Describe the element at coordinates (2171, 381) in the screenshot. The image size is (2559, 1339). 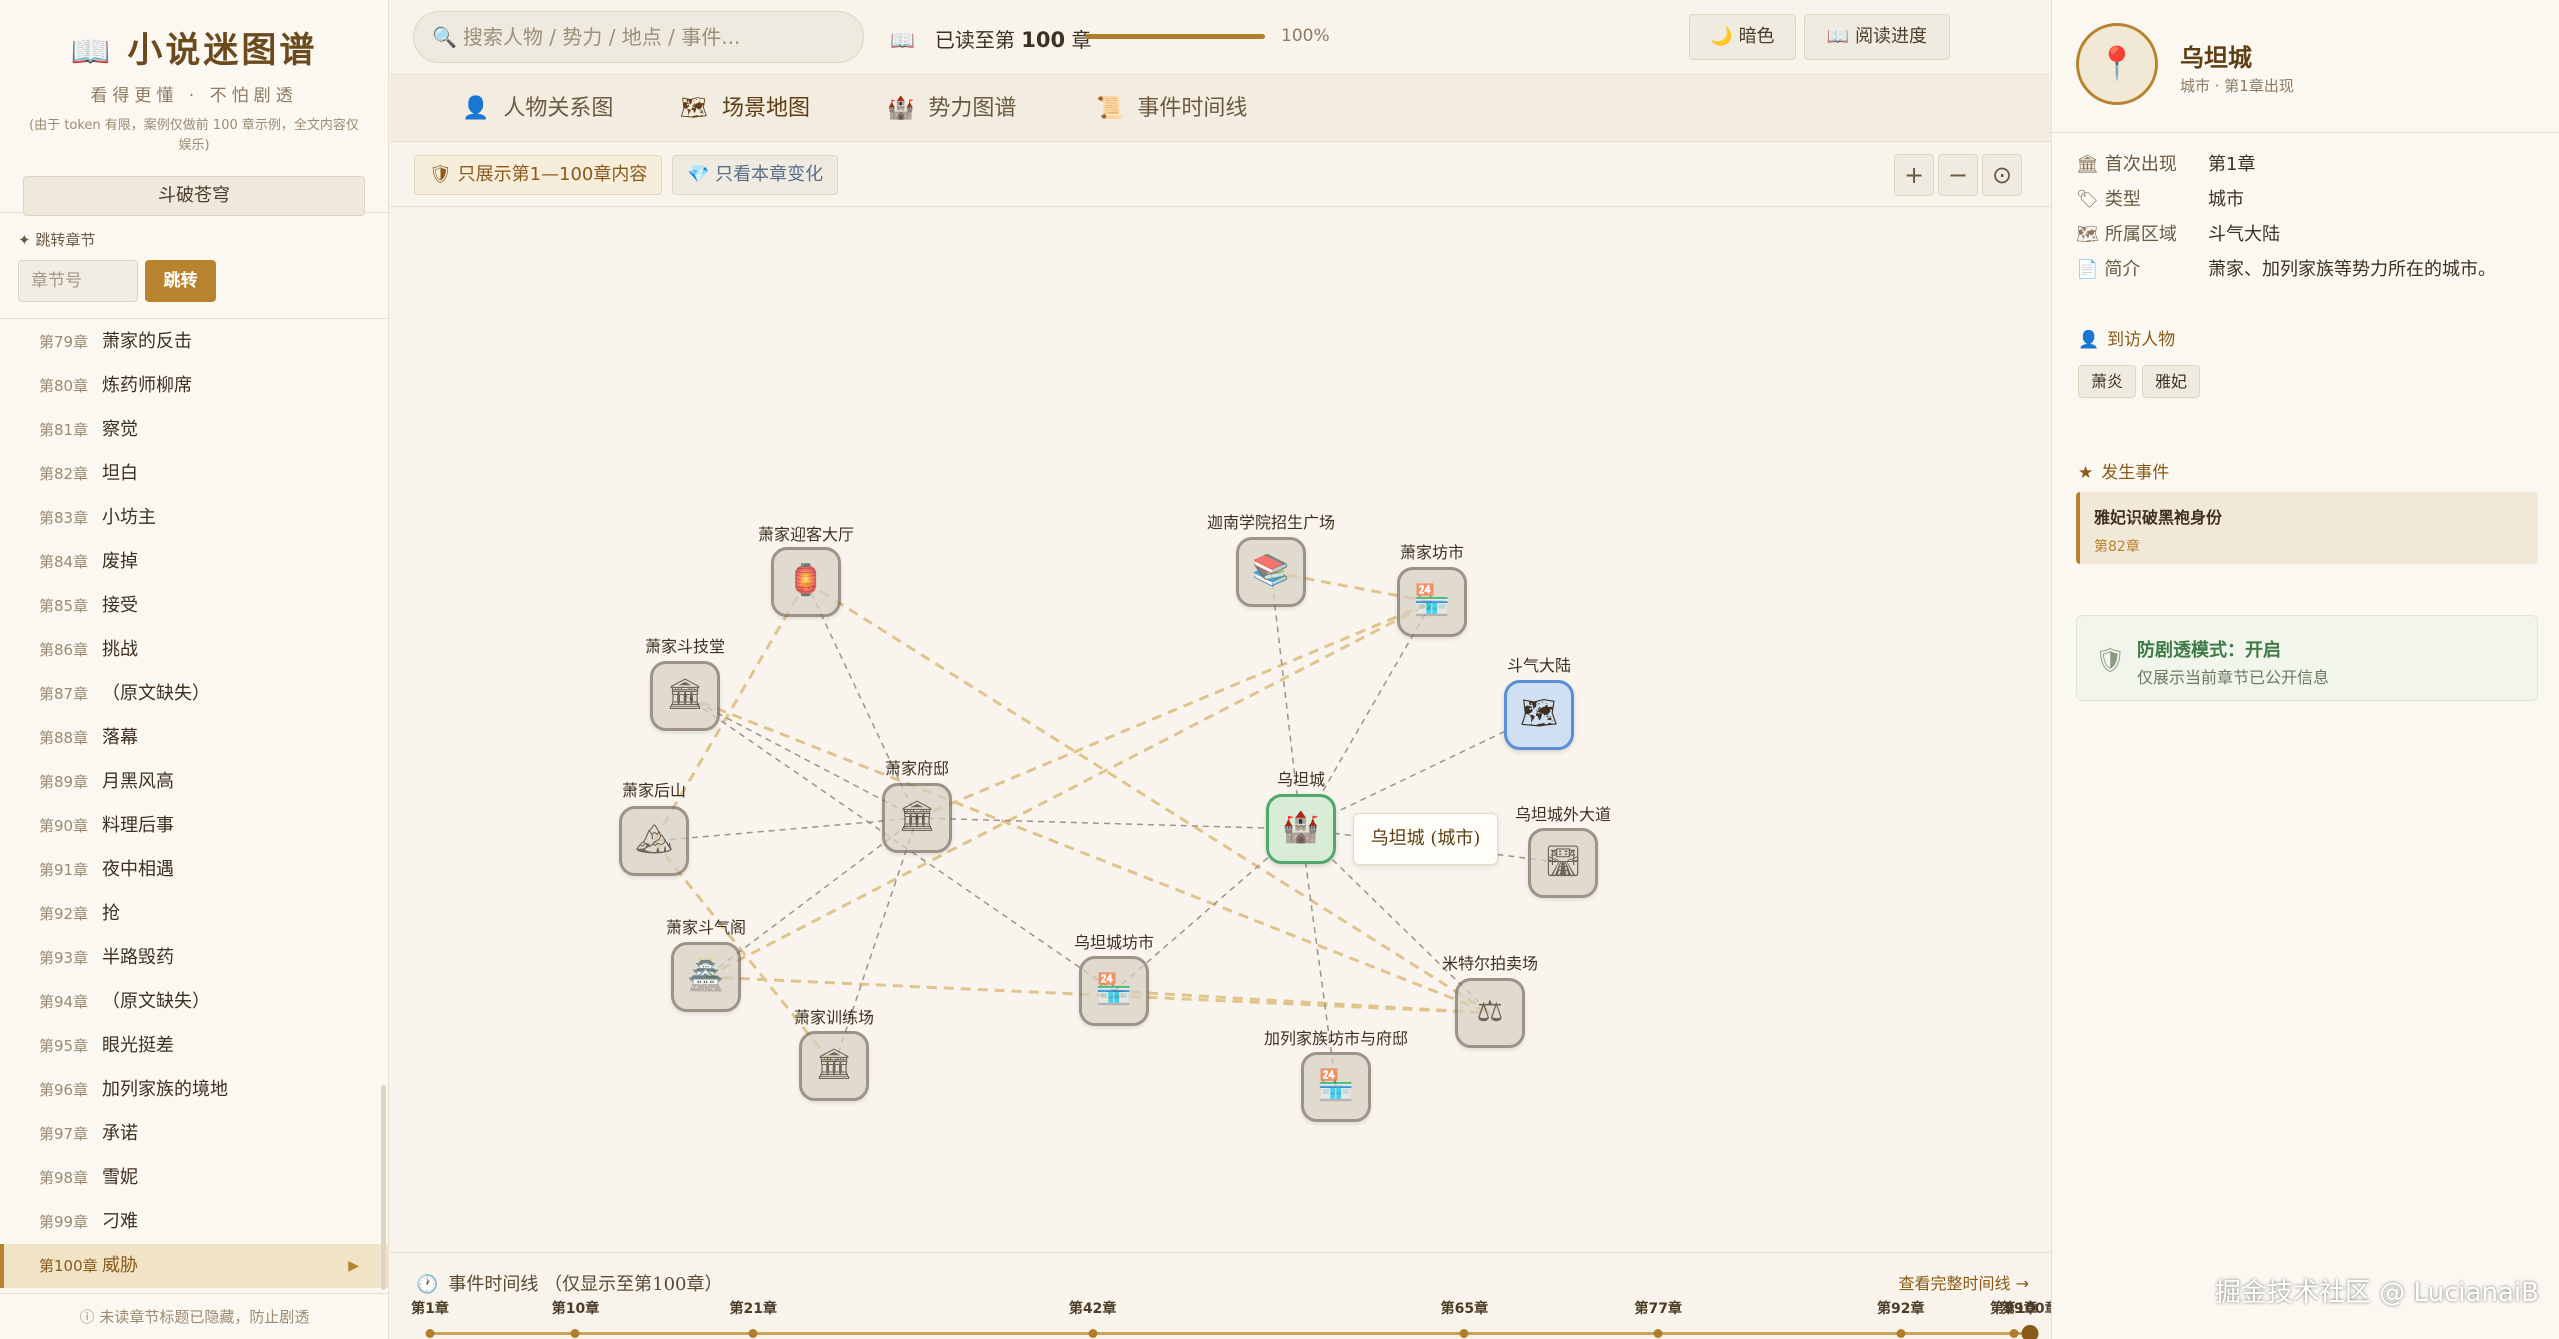
I see `visitor-chip: 雅妃` at that location.